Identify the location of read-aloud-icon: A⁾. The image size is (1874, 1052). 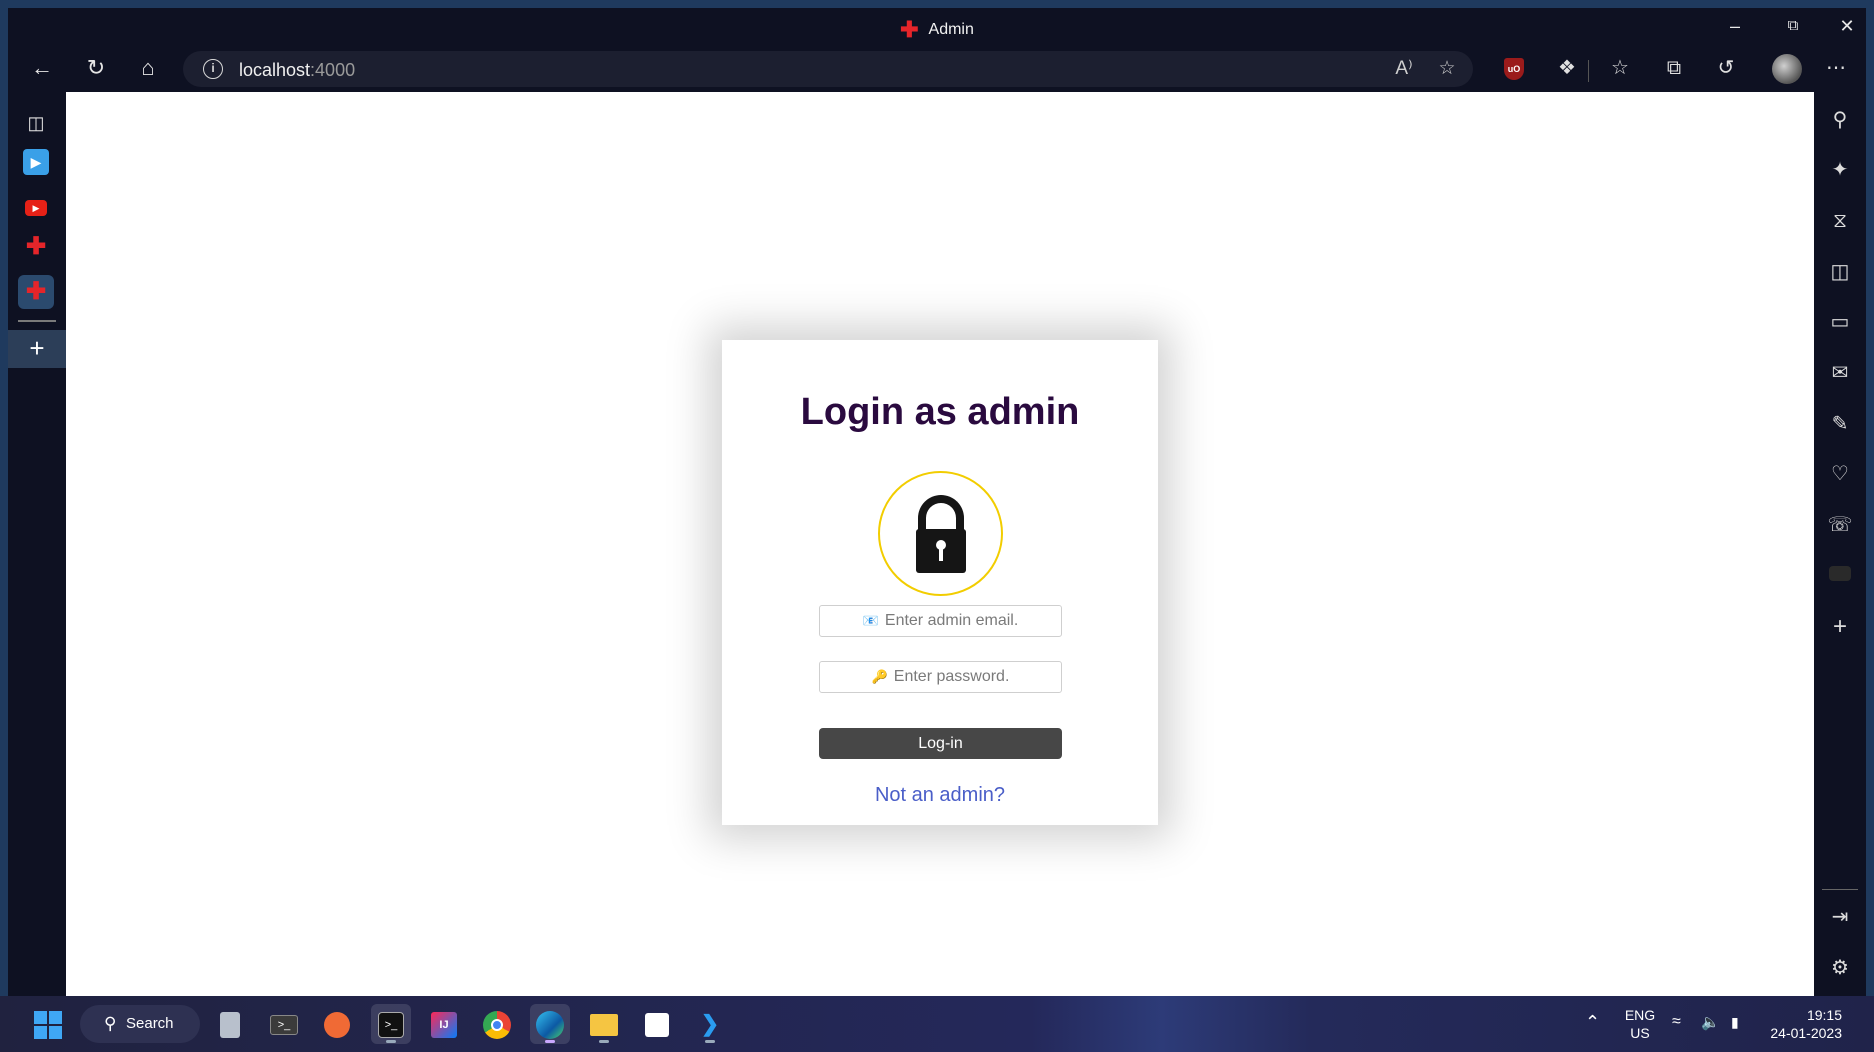
(1404, 69).